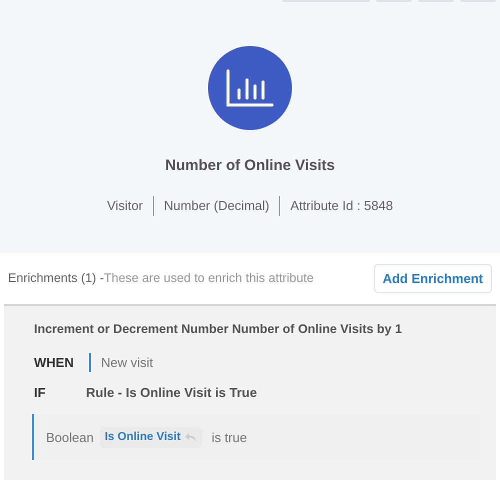  Describe the element at coordinates (171, 393) in the screenshot. I see `if-value: Rule - Is Online Visit is True` at that location.